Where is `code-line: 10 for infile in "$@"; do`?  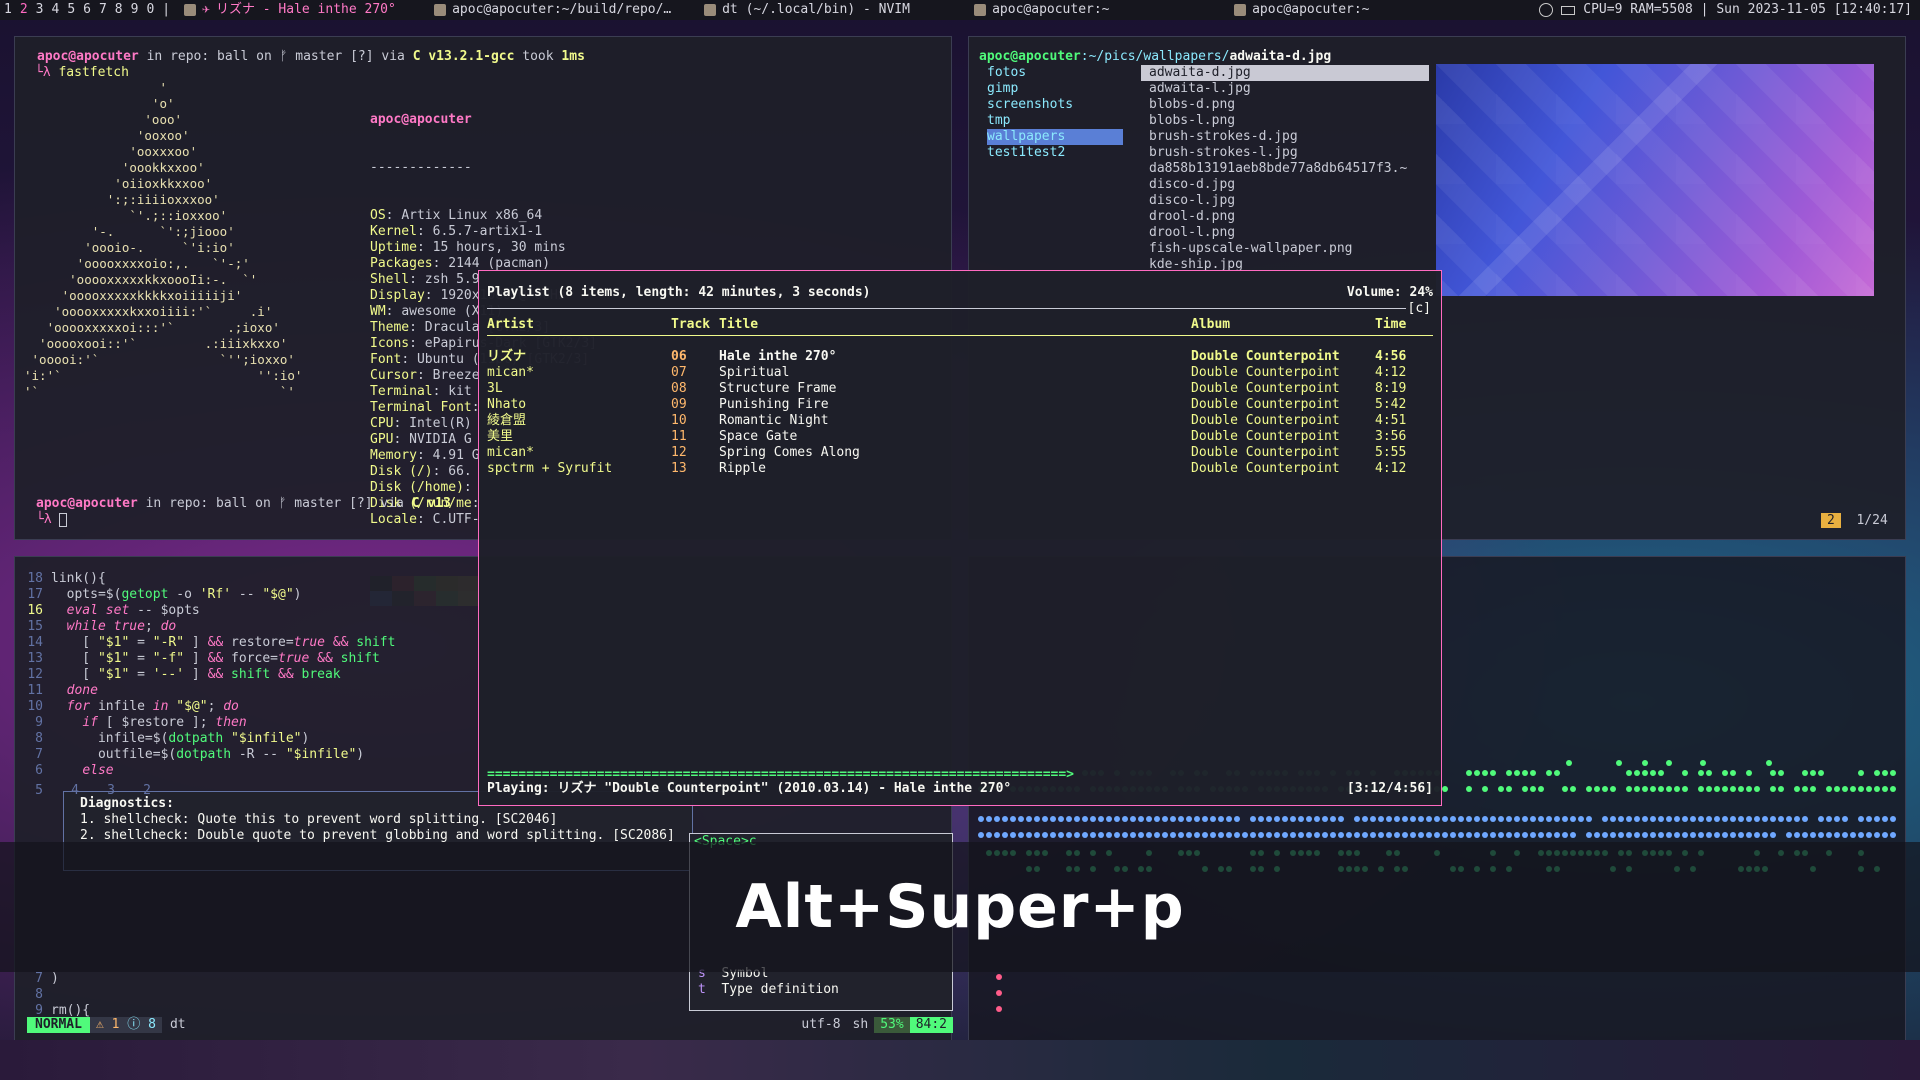
code-line: 10 for infile in "$@"; do is located at coordinates (205, 707).